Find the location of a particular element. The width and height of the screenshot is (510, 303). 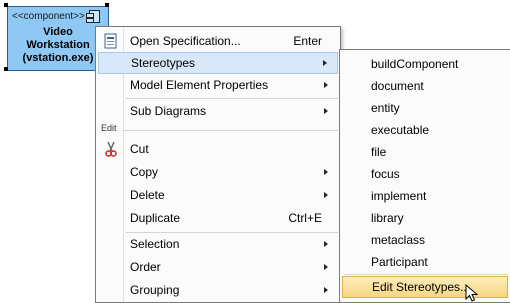

component-name: Video Workstation (vstation.exe) is located at coordinates (58, 45).